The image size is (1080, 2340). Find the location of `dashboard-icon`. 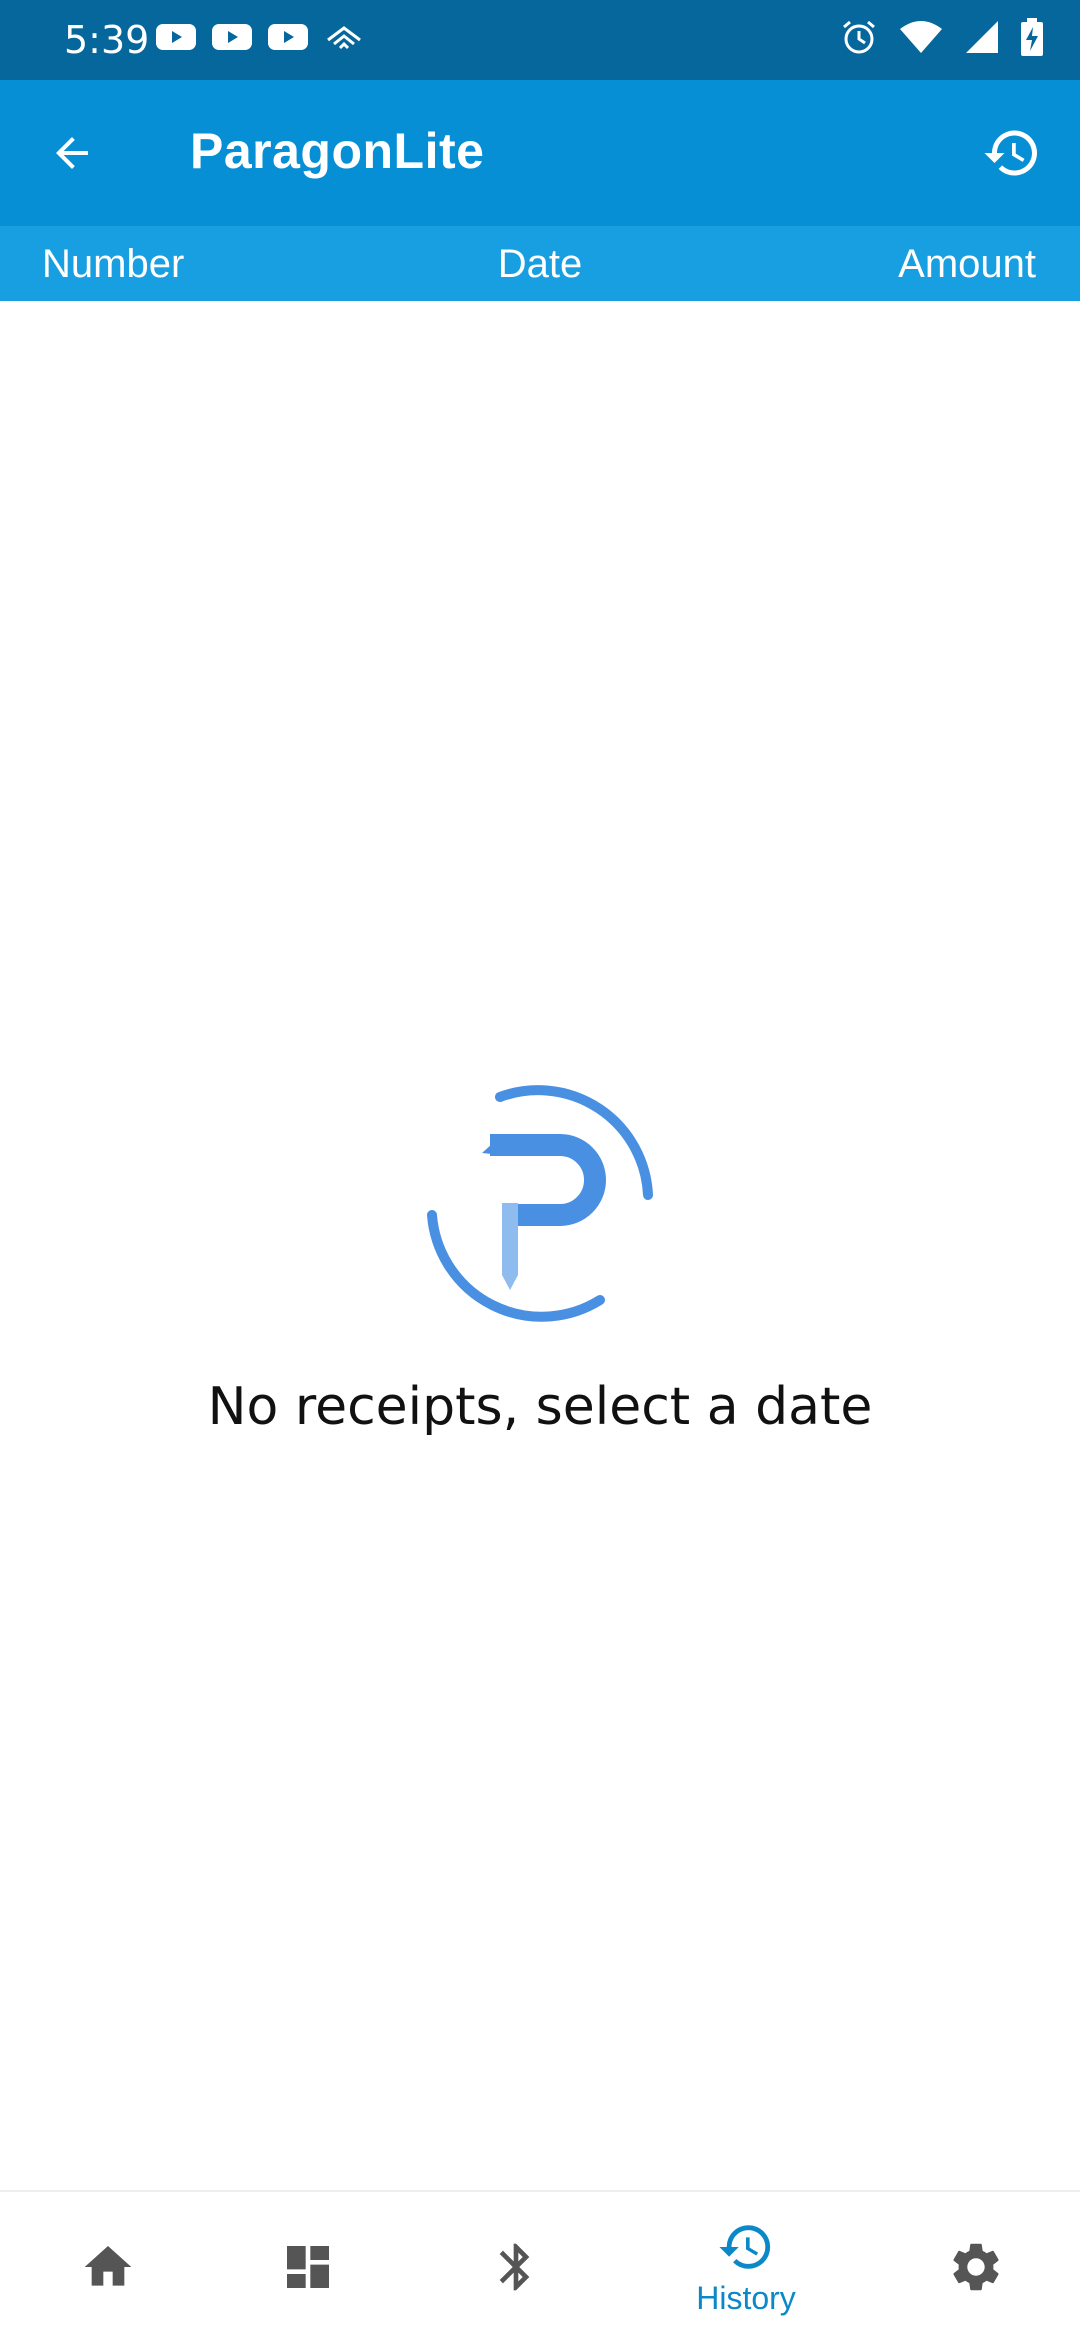

dashboard-icon is located at coordinates (308, 2267).